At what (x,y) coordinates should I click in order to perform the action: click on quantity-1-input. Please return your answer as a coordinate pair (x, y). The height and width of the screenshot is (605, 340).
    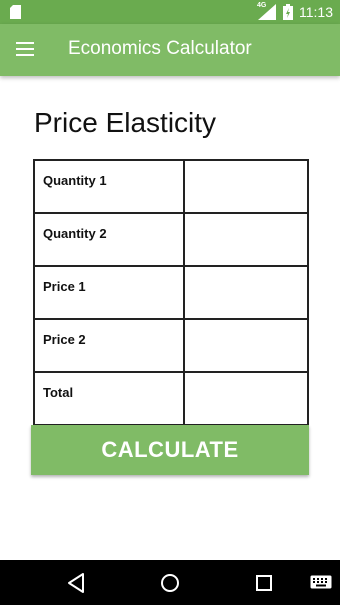
    Looking at the image, I should click on (246, 185).